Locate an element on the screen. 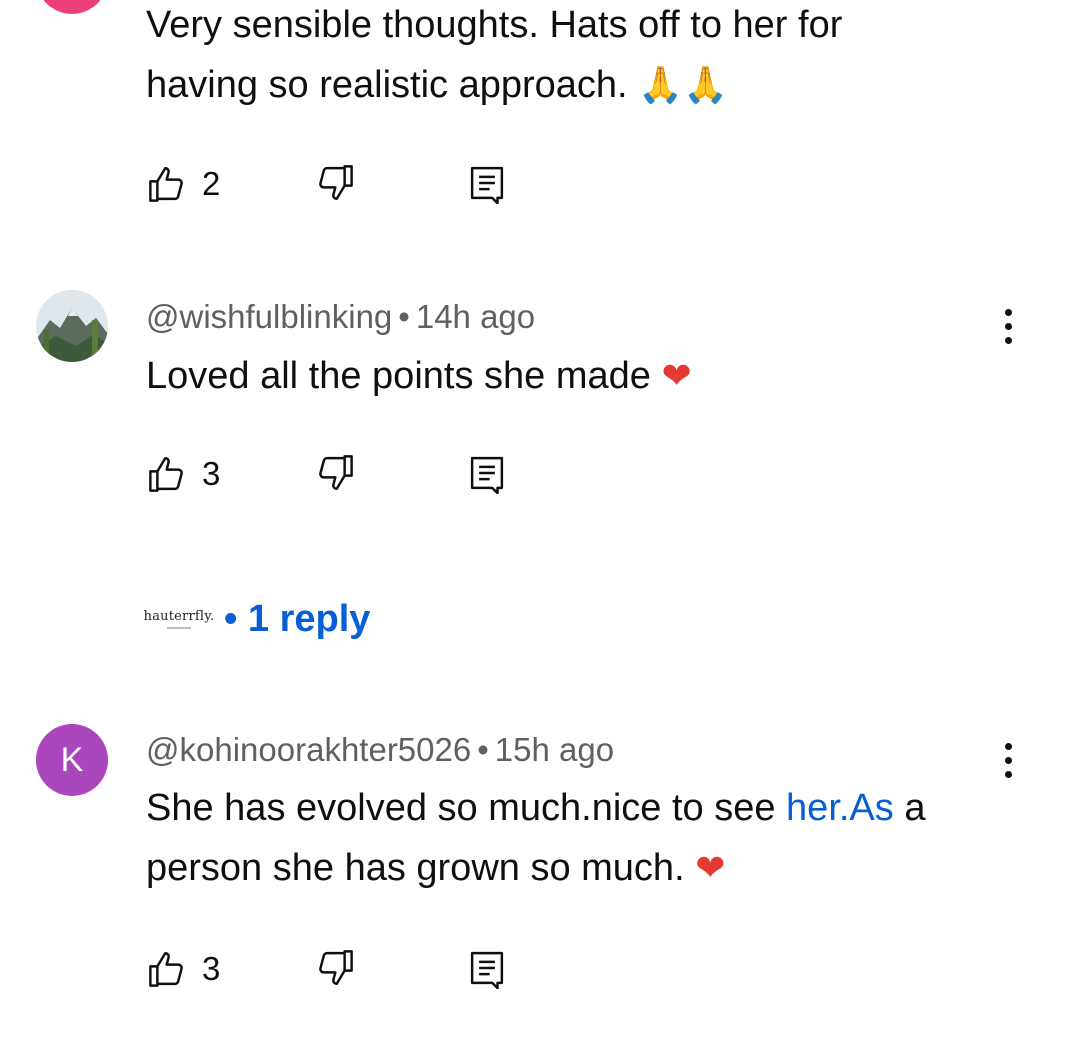 This screenshot has height=1057, width=1080. creator-avatar: hauterrfly. is located at coordinates (179, 619).